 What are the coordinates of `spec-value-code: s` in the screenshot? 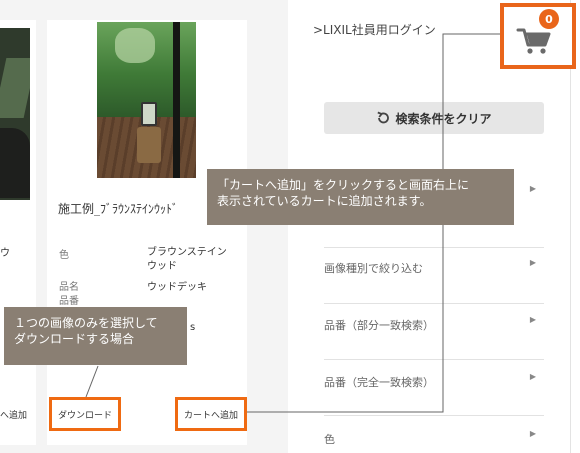 It's located at (193, 327).